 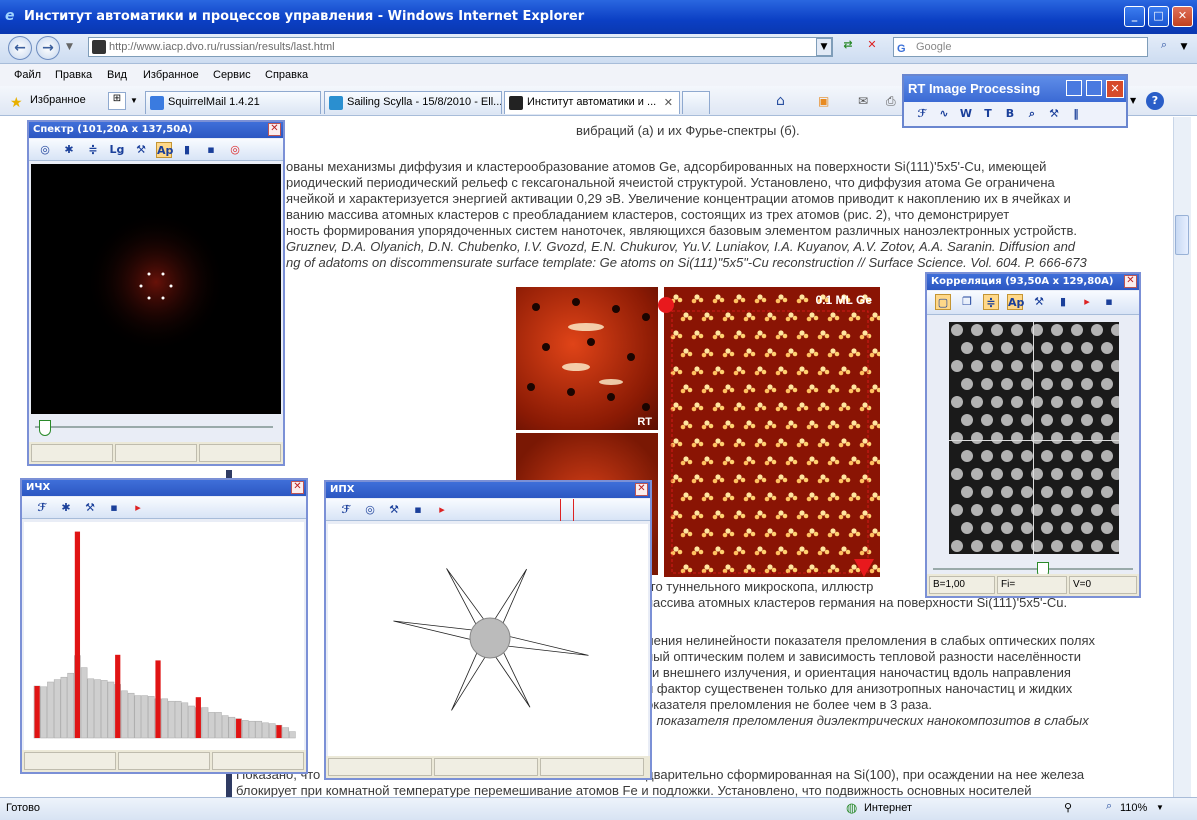 What do you see at coordinates (1020, 47) in the screenshot?
I see `search-input: G Google` at bounding box center [1020, 47].